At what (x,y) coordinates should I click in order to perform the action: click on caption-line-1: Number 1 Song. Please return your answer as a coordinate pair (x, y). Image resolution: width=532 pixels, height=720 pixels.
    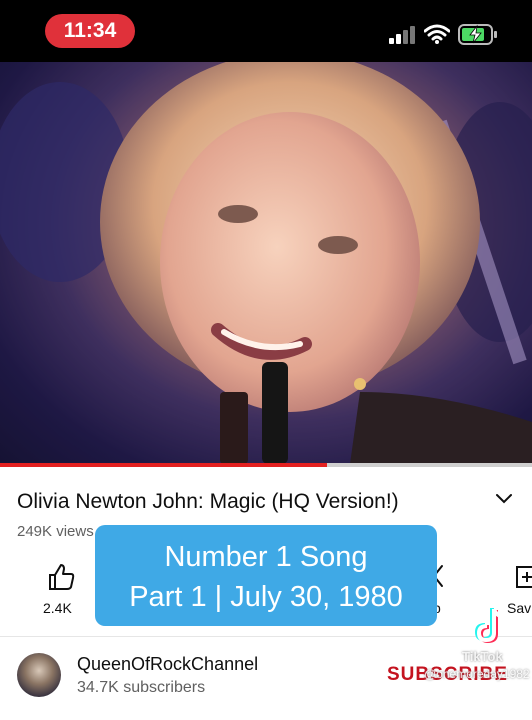
    Looking at the image, I should click on (266, 557).